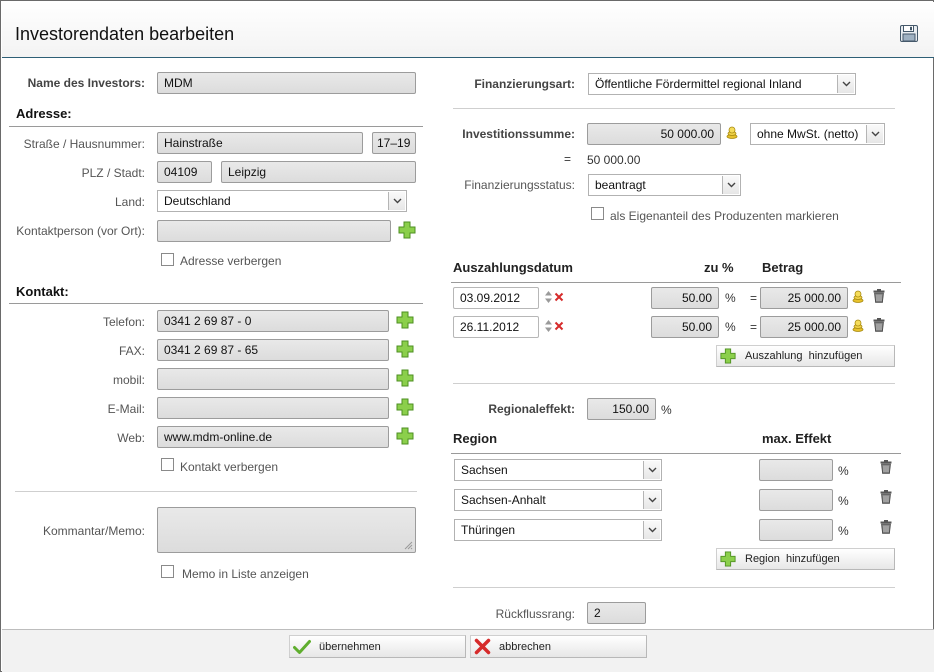  I want to click on financing-status-value: beantragt, so click(620, 185).